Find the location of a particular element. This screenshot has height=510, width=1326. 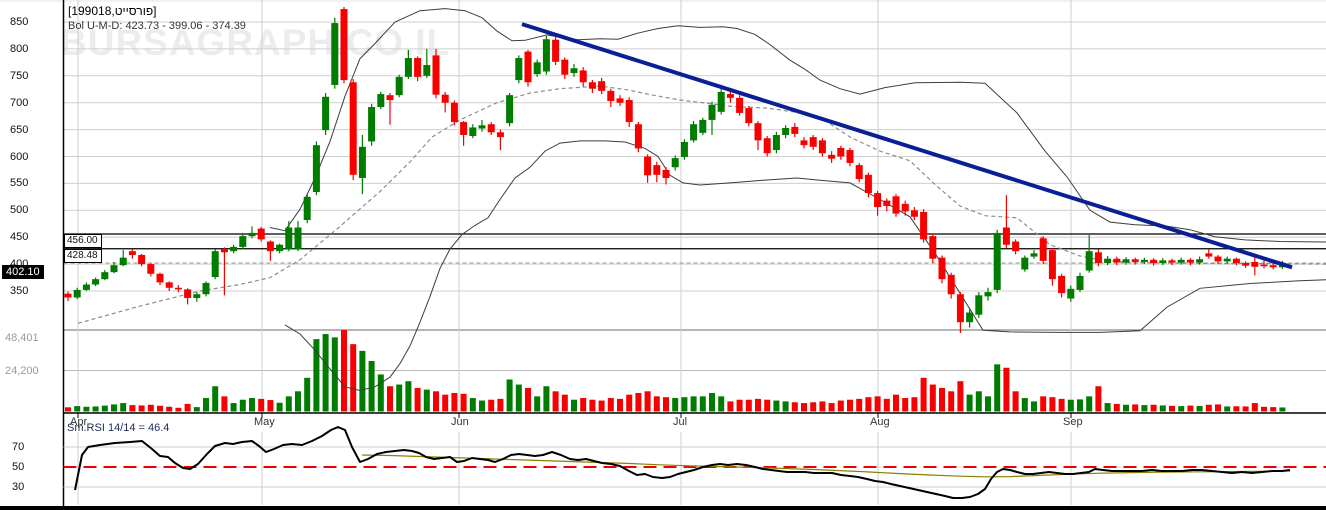

bottom-border is located at coordinates (663, 508).